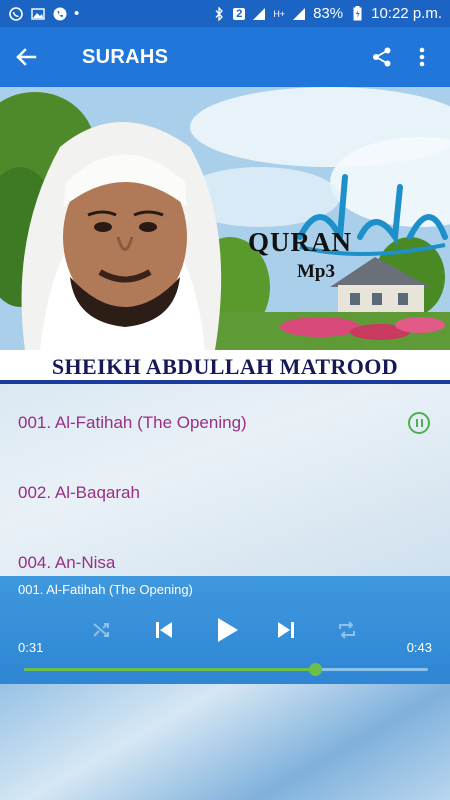  What do you see at coordinates (259, 14) in the screenshot?
I see `signal-icon` at bounding box center [259, 14].